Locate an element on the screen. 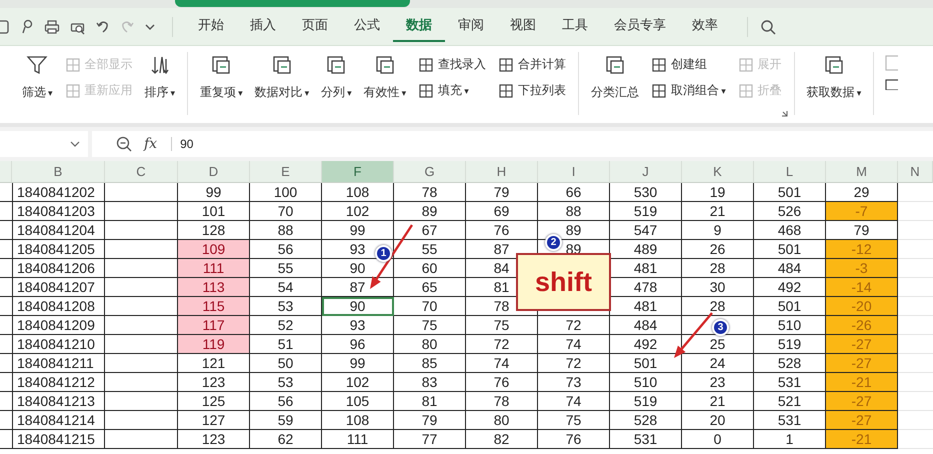  table-cell: 56 is located at coordinates (286, 401).